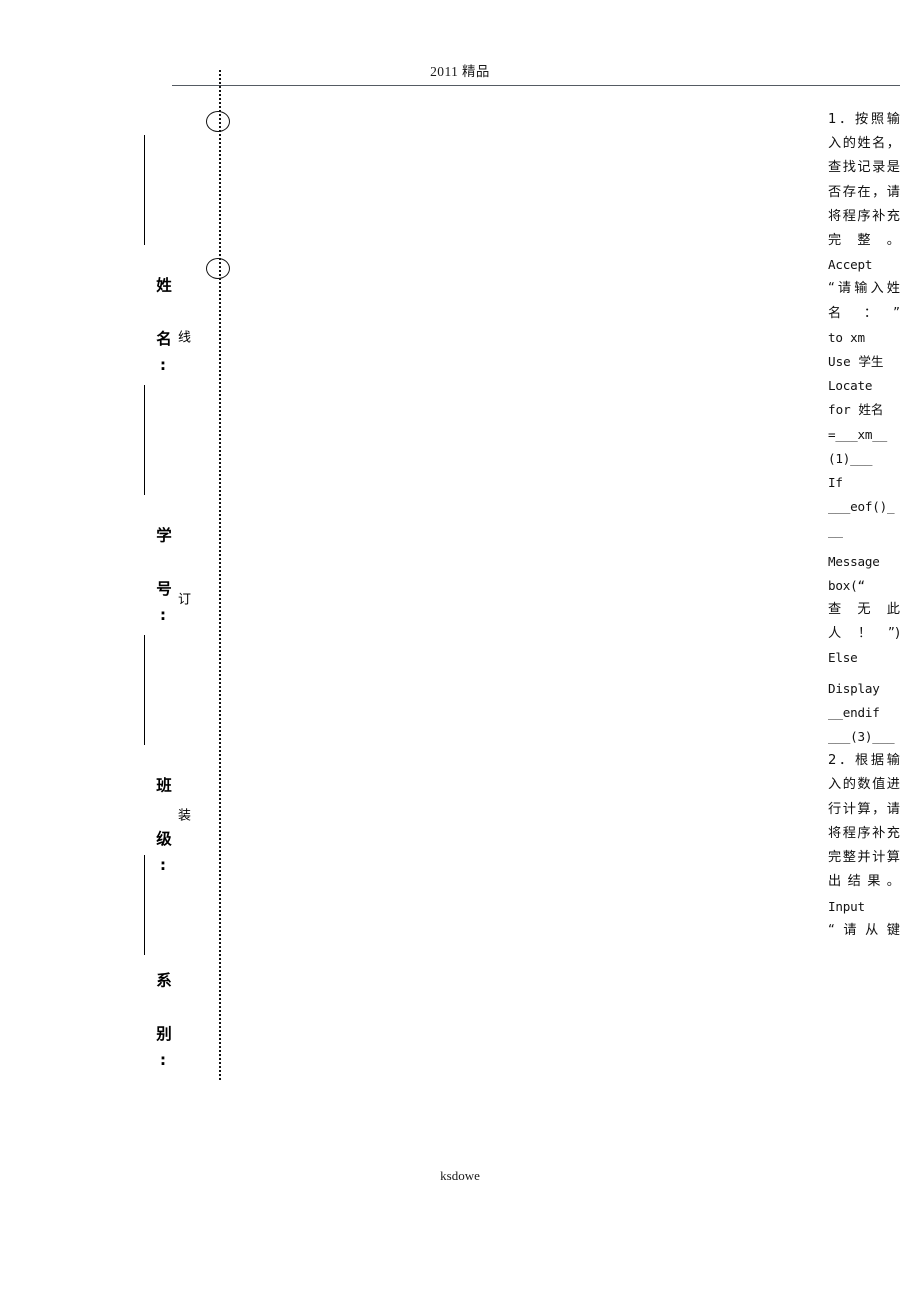 This screenshot has width=920, height=1302. Describe the element at coordinates (864, 930) in the screenshot. I see `question-line: “请从键` at that location.